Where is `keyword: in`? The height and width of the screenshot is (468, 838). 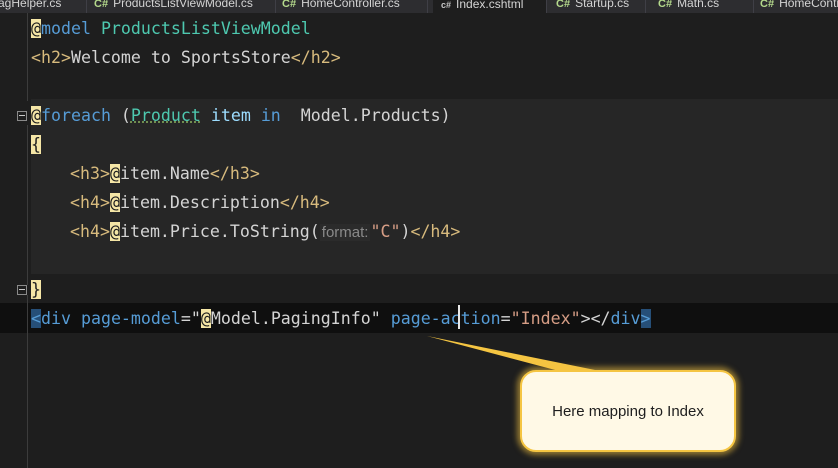 keyword: in is located at coordinates (270, 115).